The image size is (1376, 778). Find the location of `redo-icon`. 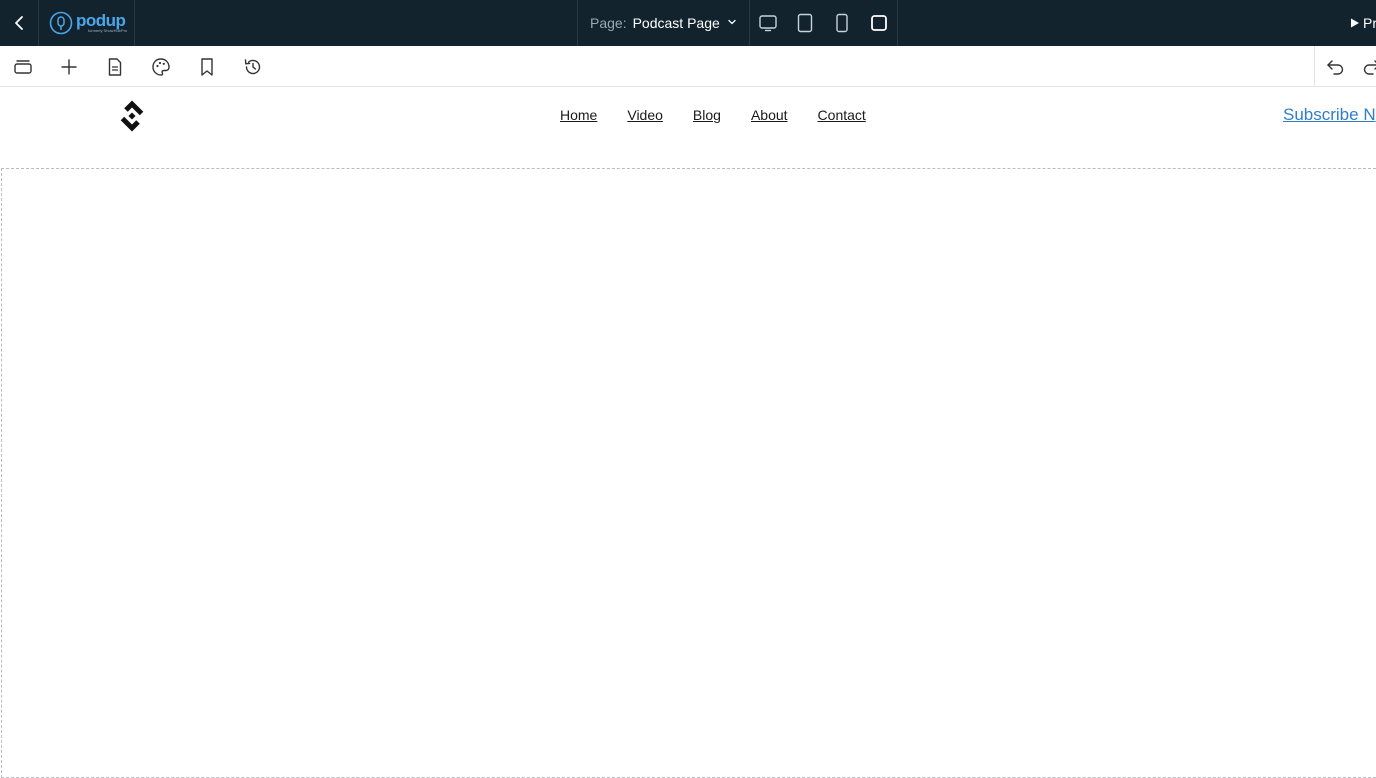

redo-icon is located at coordinates (1369, 67).